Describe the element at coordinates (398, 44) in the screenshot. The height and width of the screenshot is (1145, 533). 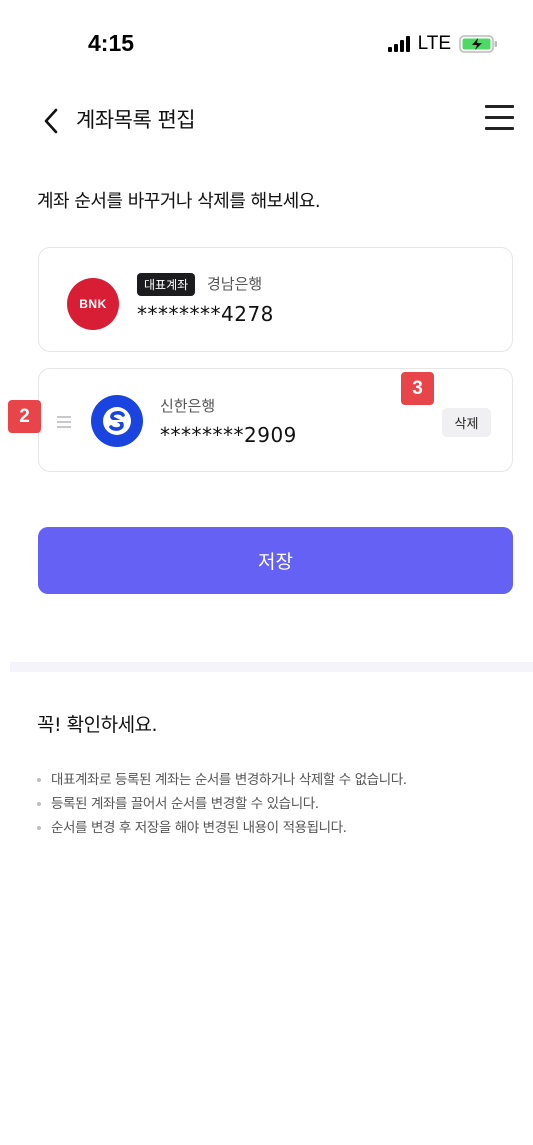
I see `signal-icon` at that location.